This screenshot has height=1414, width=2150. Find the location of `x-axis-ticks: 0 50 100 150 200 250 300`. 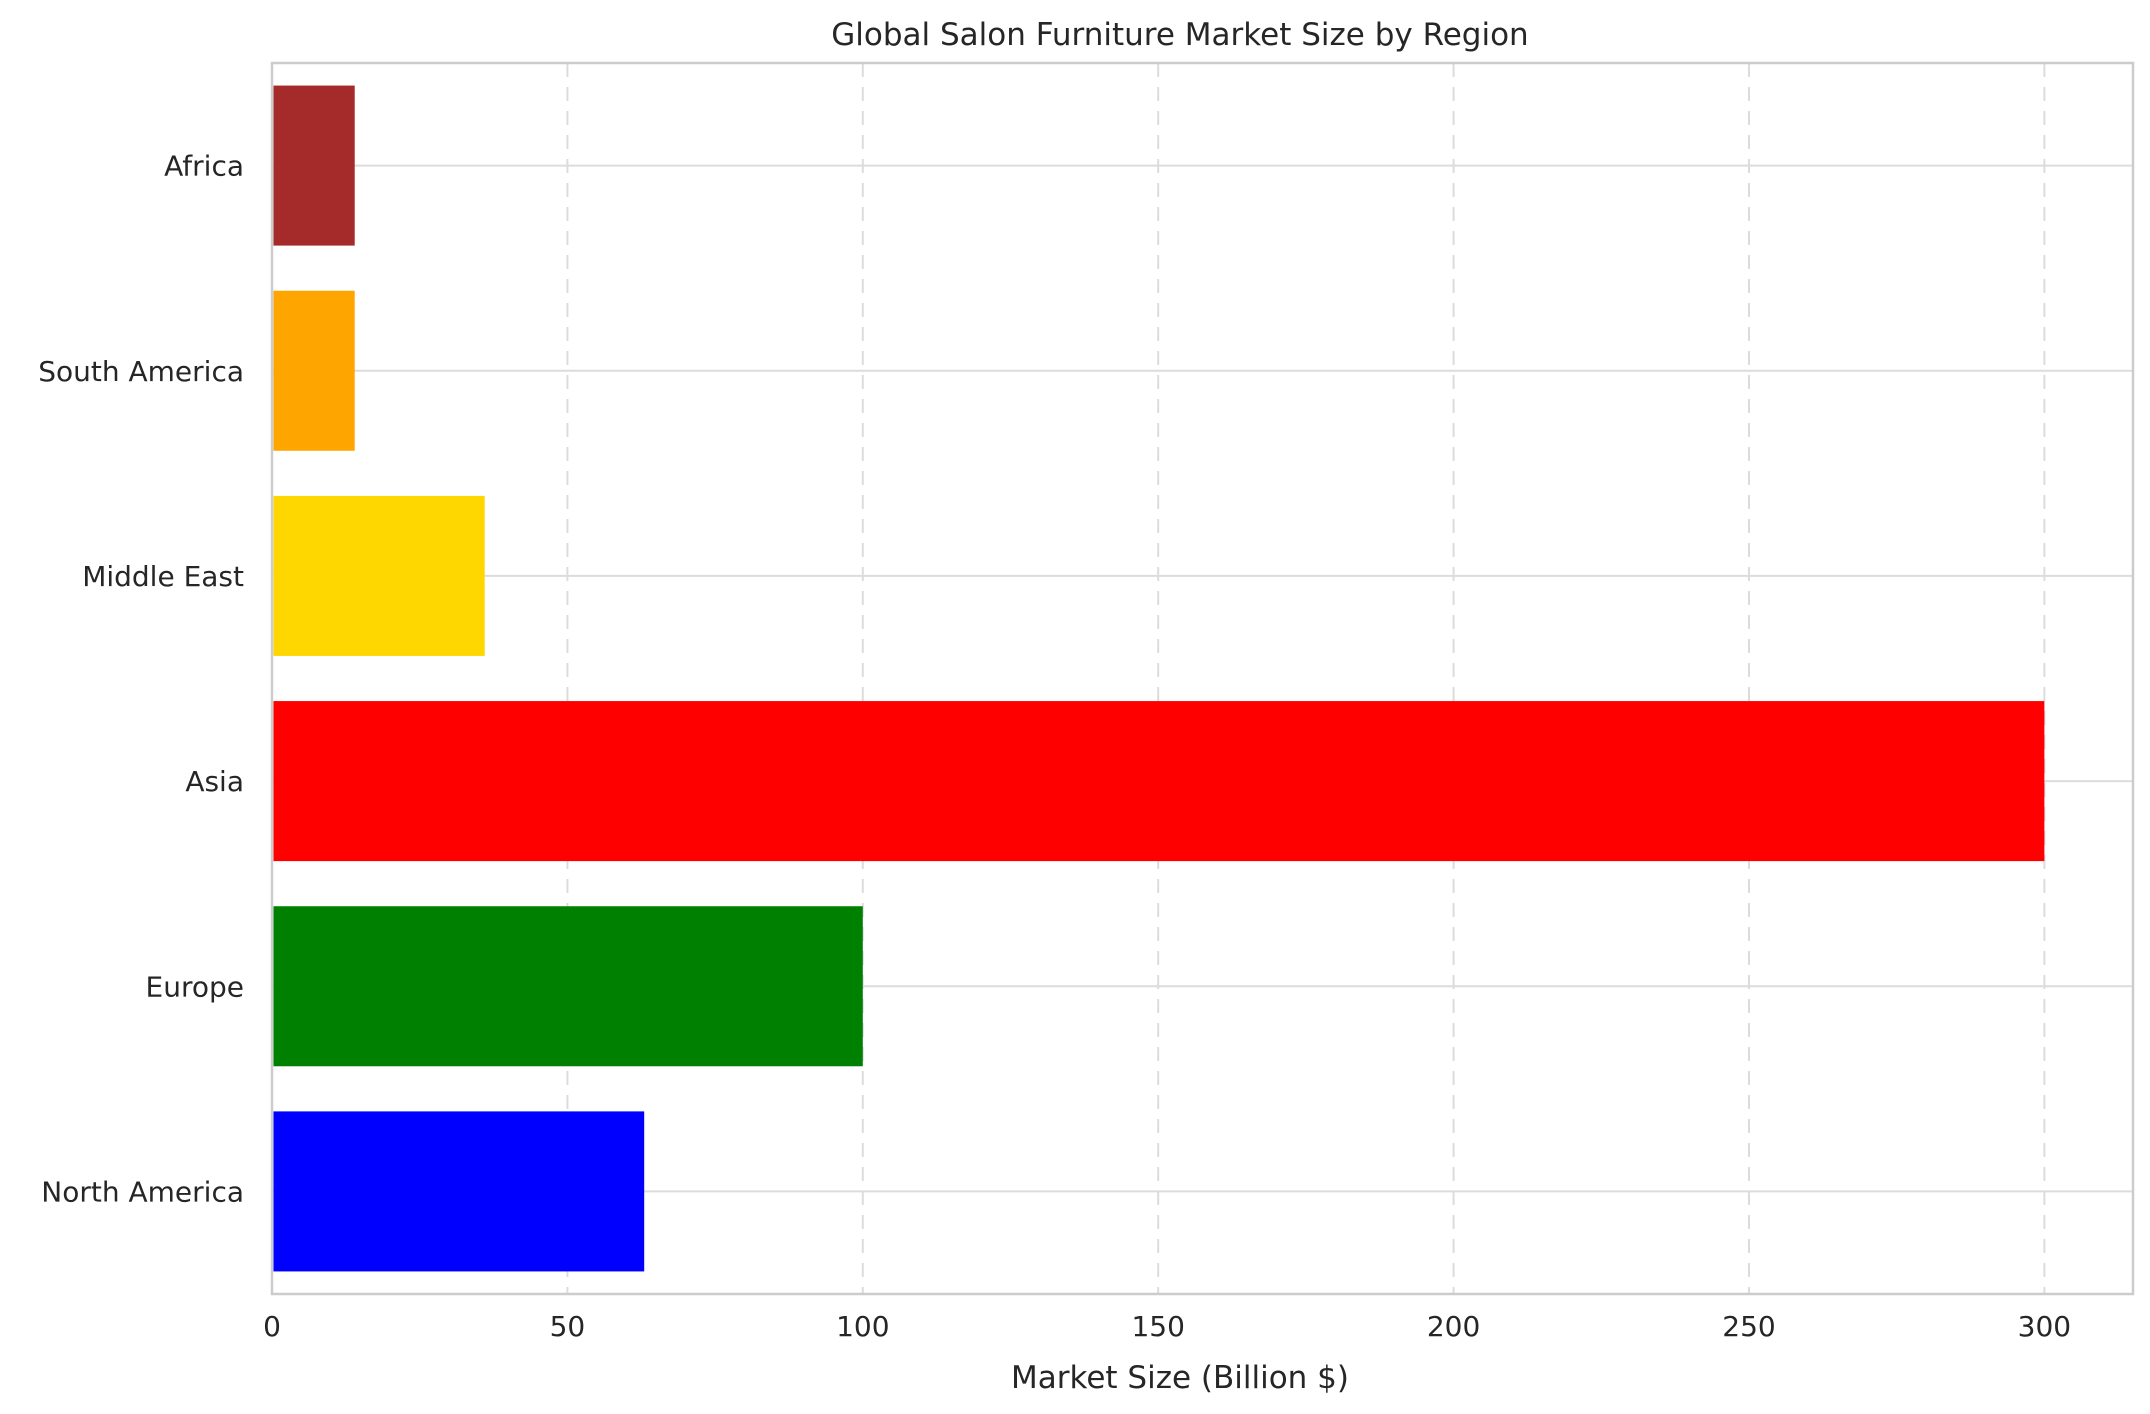

x-axis-ticks: 0 50 100 150 200 250 300 is located at coordinates (1167, 1326).